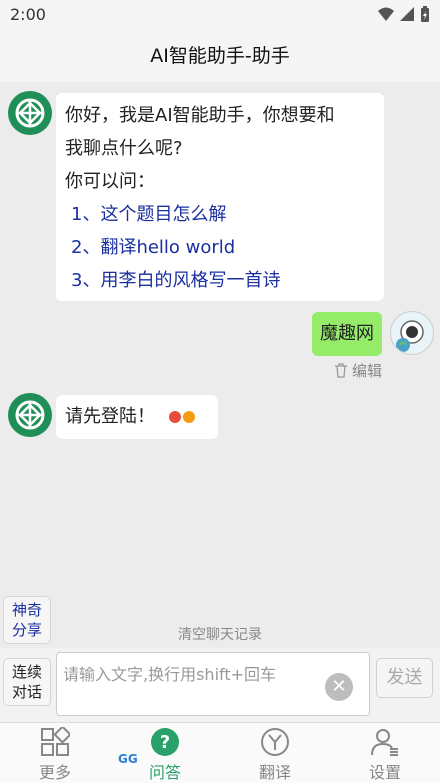 The width and height of the screenshot is (440, 783). I want to click on clear-history-button: 清空聊天记录, so click(220, 634).